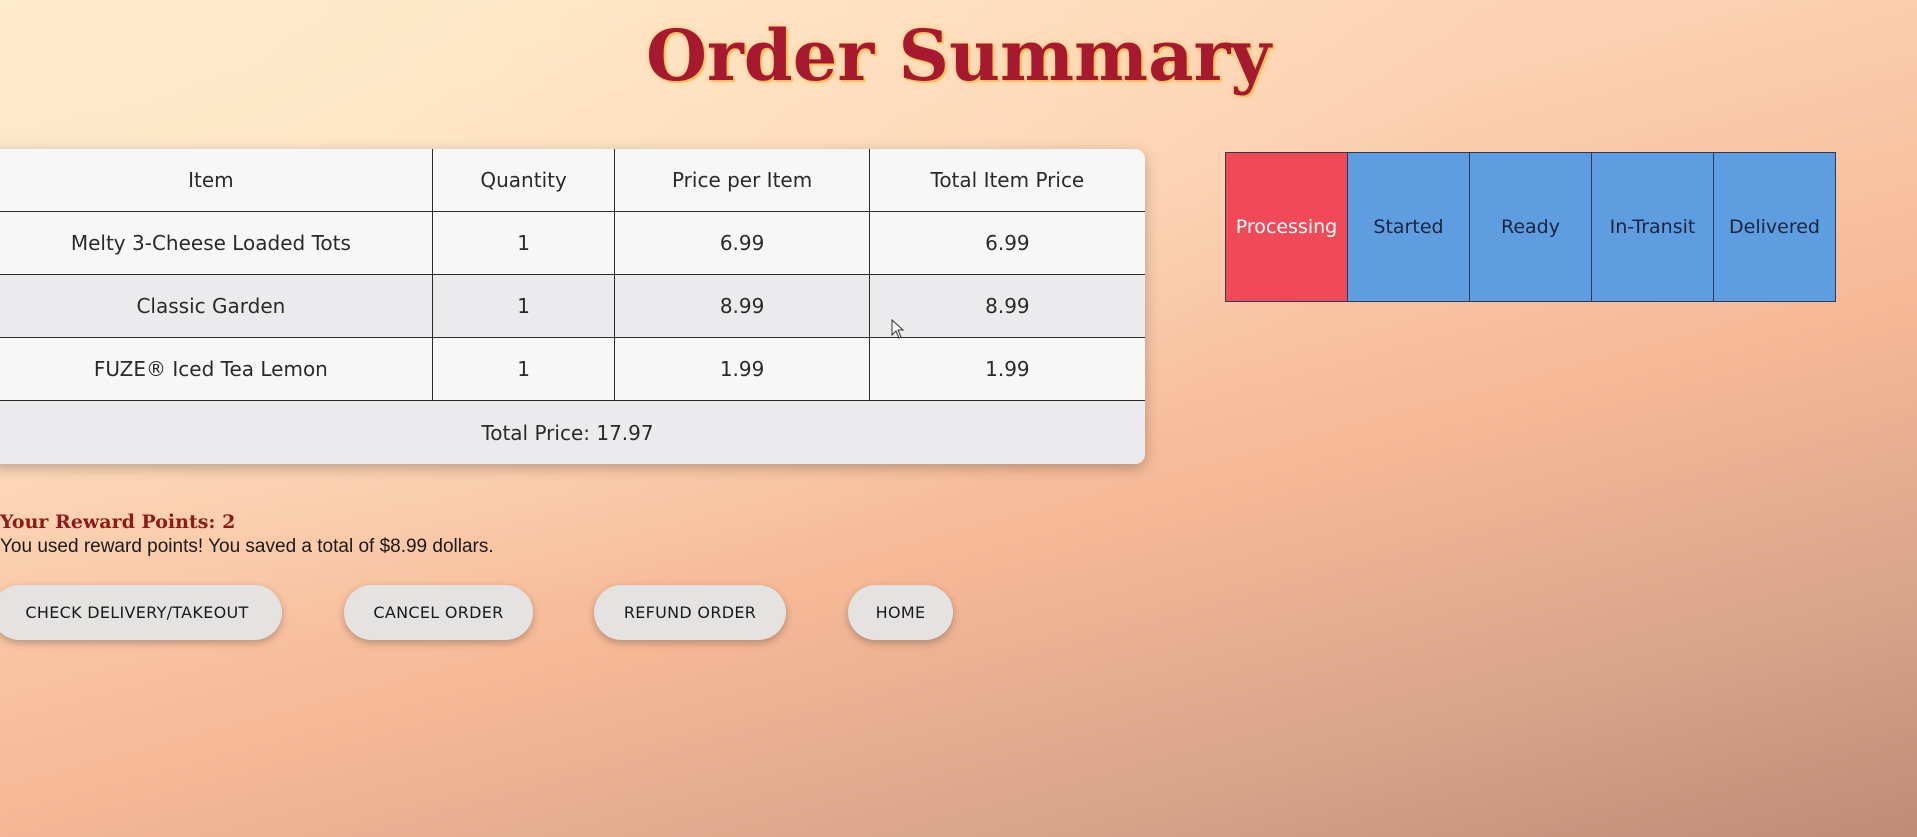 This screenshot has height=837, width=1917. I want to click on mouse-cursor-icon, so click(898, 329).